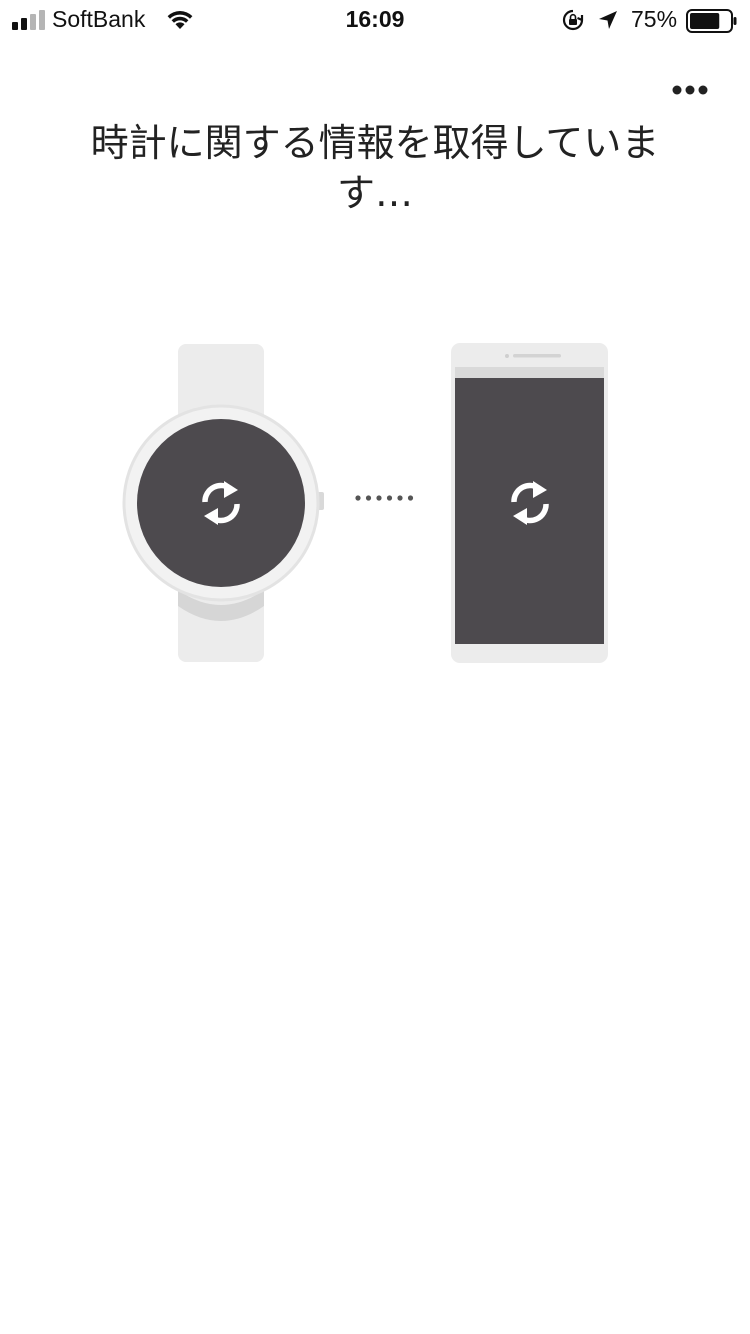 Image resolution: width=750 pixels, height=1334 pixels. What do you see at coordinates (30, 20) in the screenshot?
I see `signal-strength-icon` at bounding box center [30, 20].